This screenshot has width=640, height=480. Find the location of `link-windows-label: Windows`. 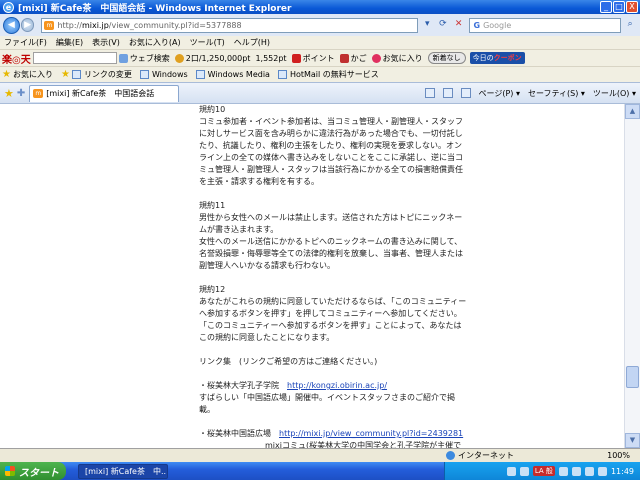

link-windows-label: Windows is located at coordinates (169, 74).